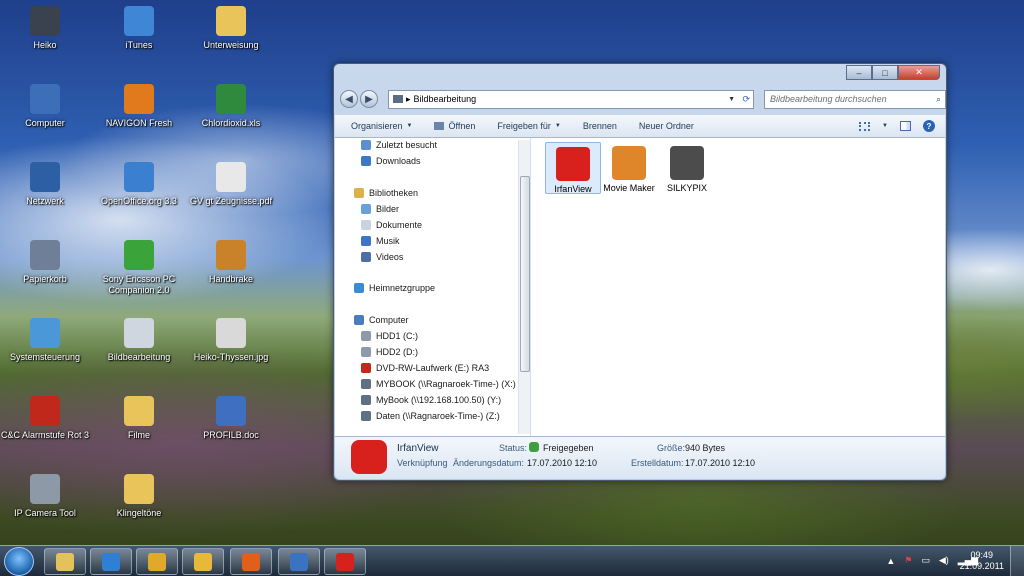  I want to click on nav-item: HDD1 (C:), so click(389, 336).